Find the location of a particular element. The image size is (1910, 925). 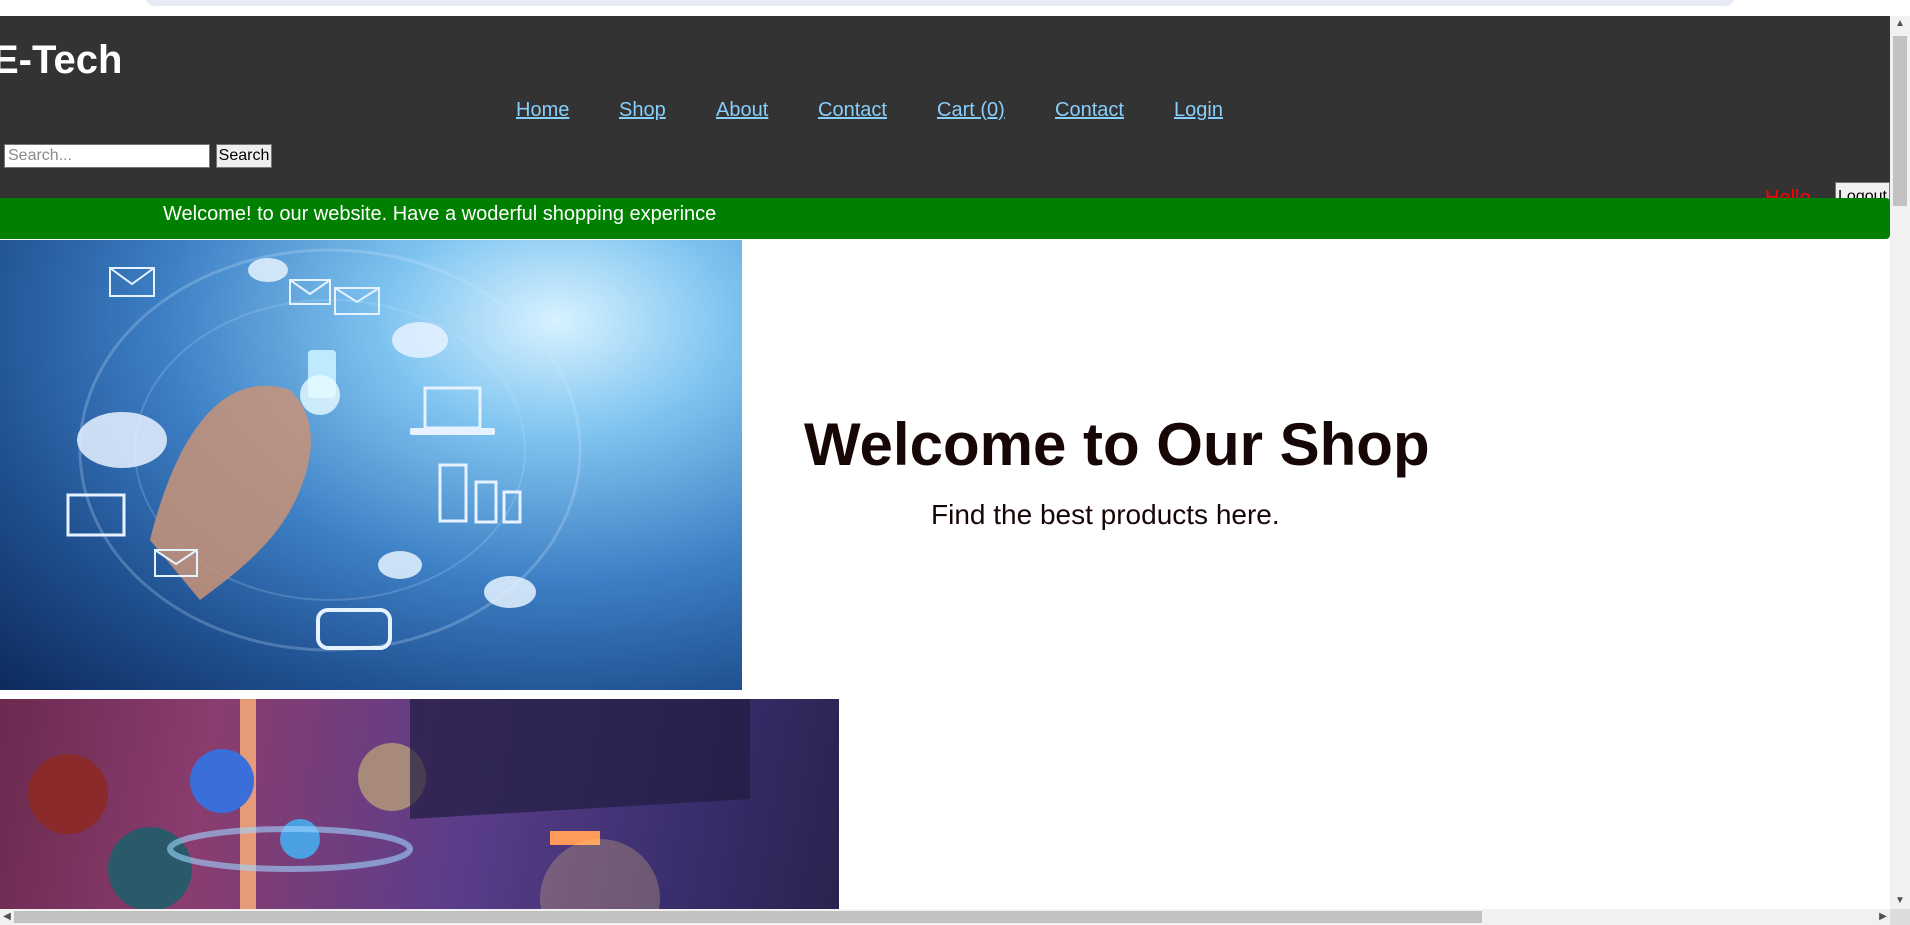

search-button: Search is located at coordinates (244, 156).